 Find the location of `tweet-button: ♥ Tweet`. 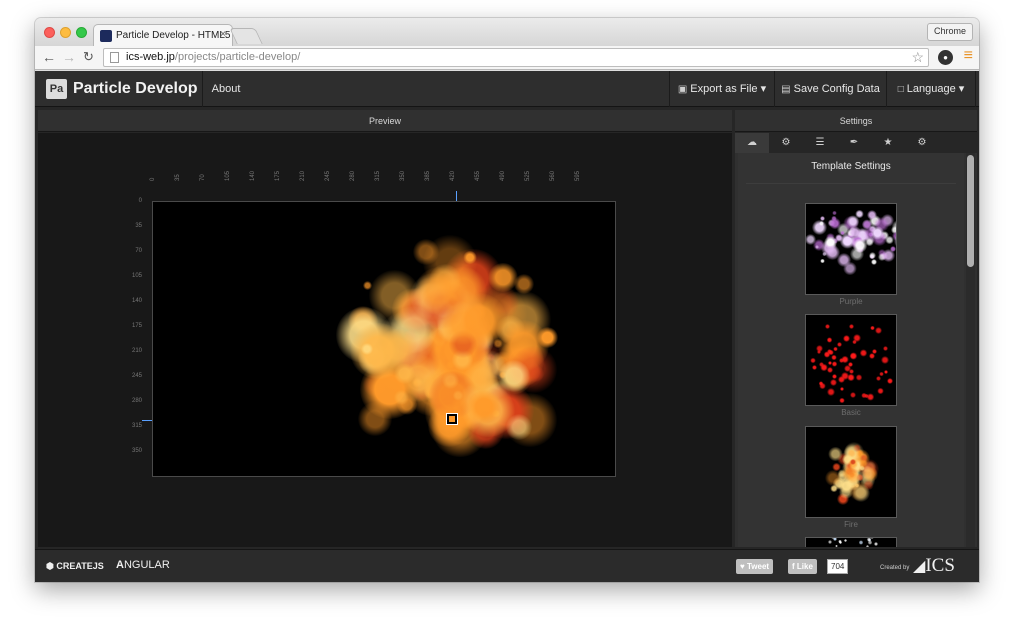

tweet-button: ♥ Tweet is located at coordinates (755, 566).